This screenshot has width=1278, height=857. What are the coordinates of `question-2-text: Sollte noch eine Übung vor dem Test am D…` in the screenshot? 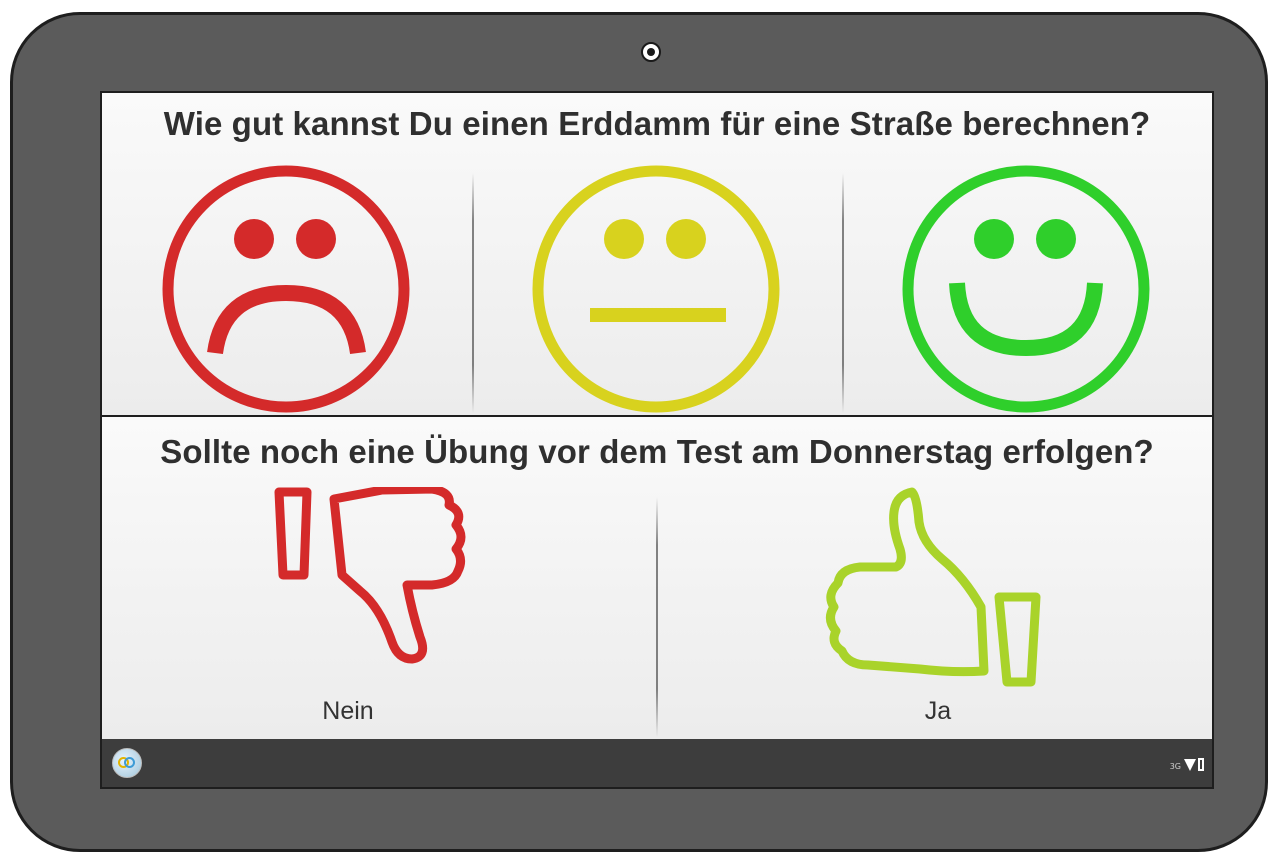 It's located at (657, 451).